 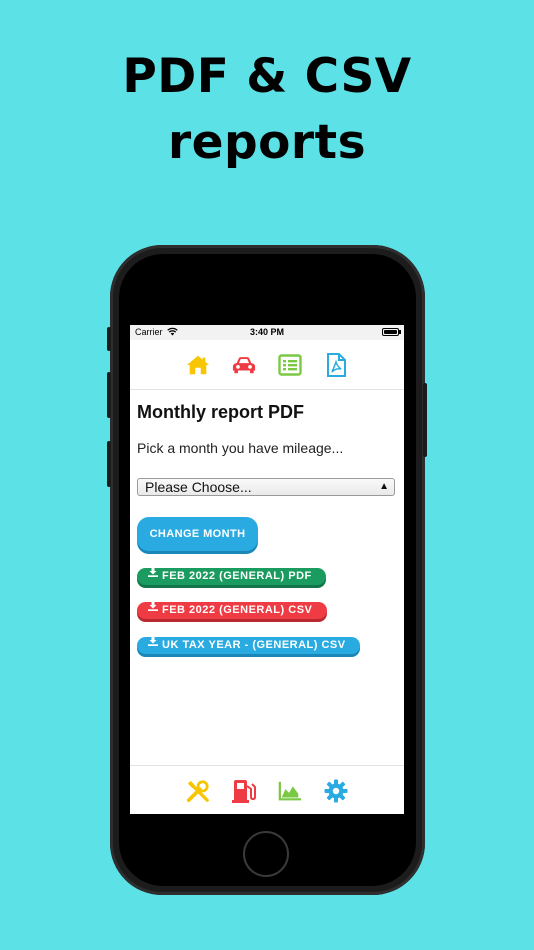 What do you see at coordinates (109, 464) in the screenshot?
I see `volume-down-button` at bounding box center [109, 464].